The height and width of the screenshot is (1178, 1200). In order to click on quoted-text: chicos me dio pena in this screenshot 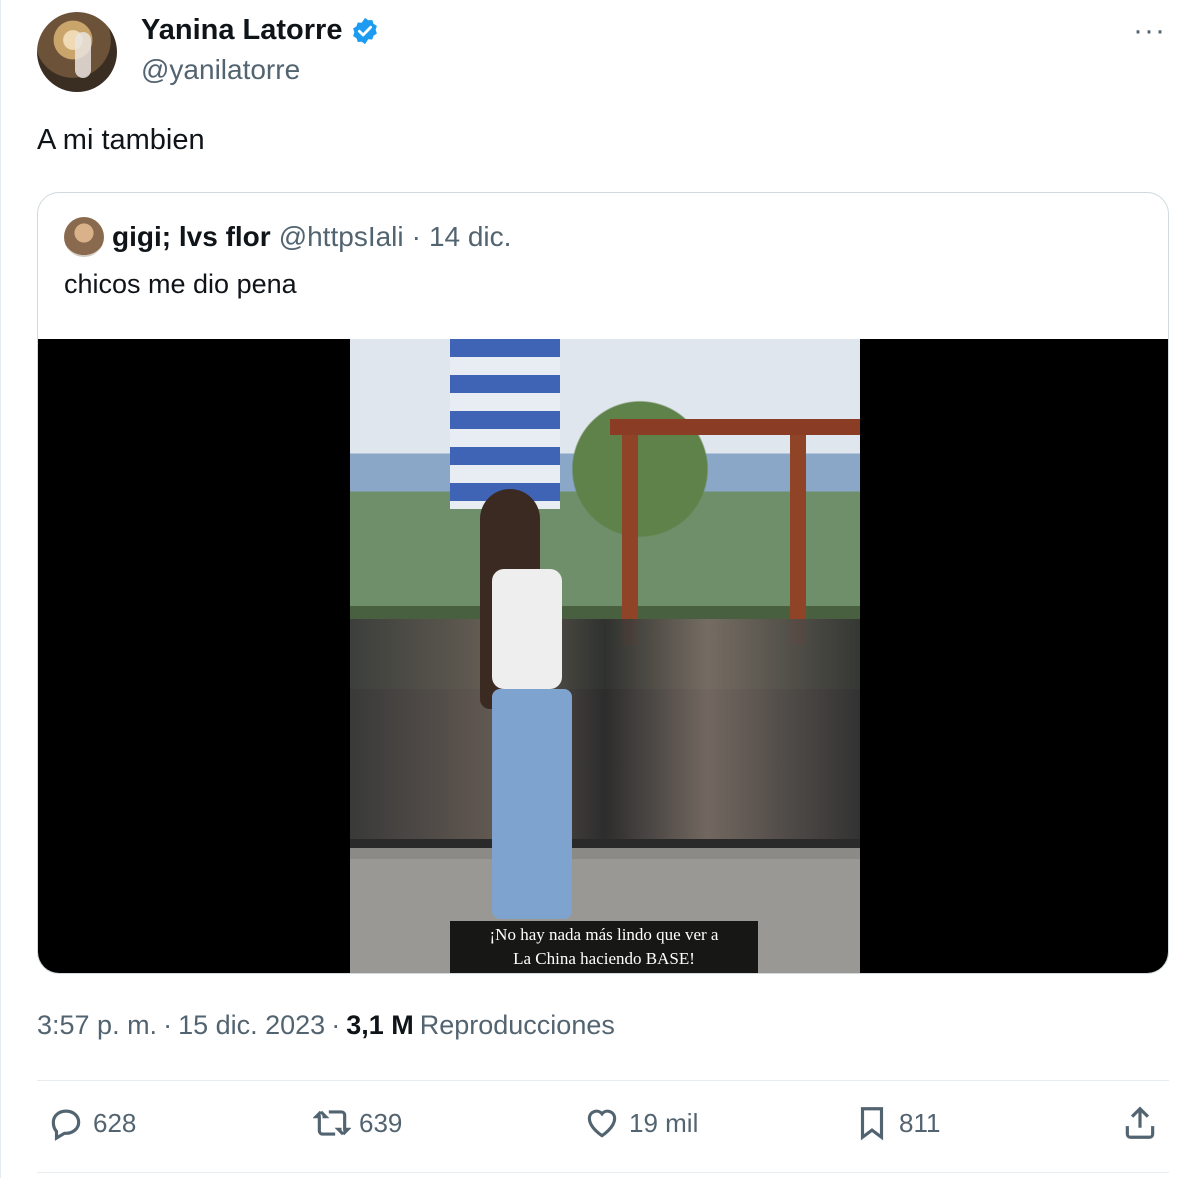, I will do `click(180, 284)`.